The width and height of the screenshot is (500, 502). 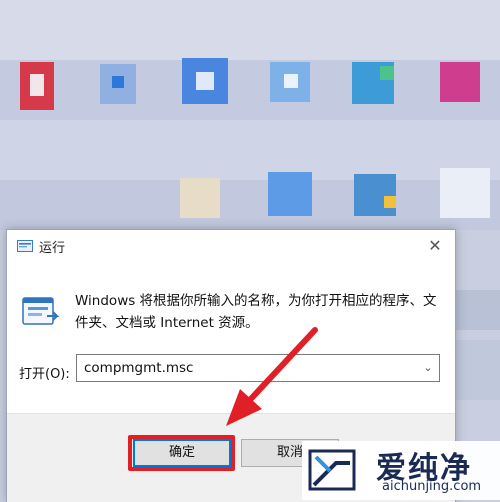 I want to click on watermark-logo, so click(x=332, y=470).